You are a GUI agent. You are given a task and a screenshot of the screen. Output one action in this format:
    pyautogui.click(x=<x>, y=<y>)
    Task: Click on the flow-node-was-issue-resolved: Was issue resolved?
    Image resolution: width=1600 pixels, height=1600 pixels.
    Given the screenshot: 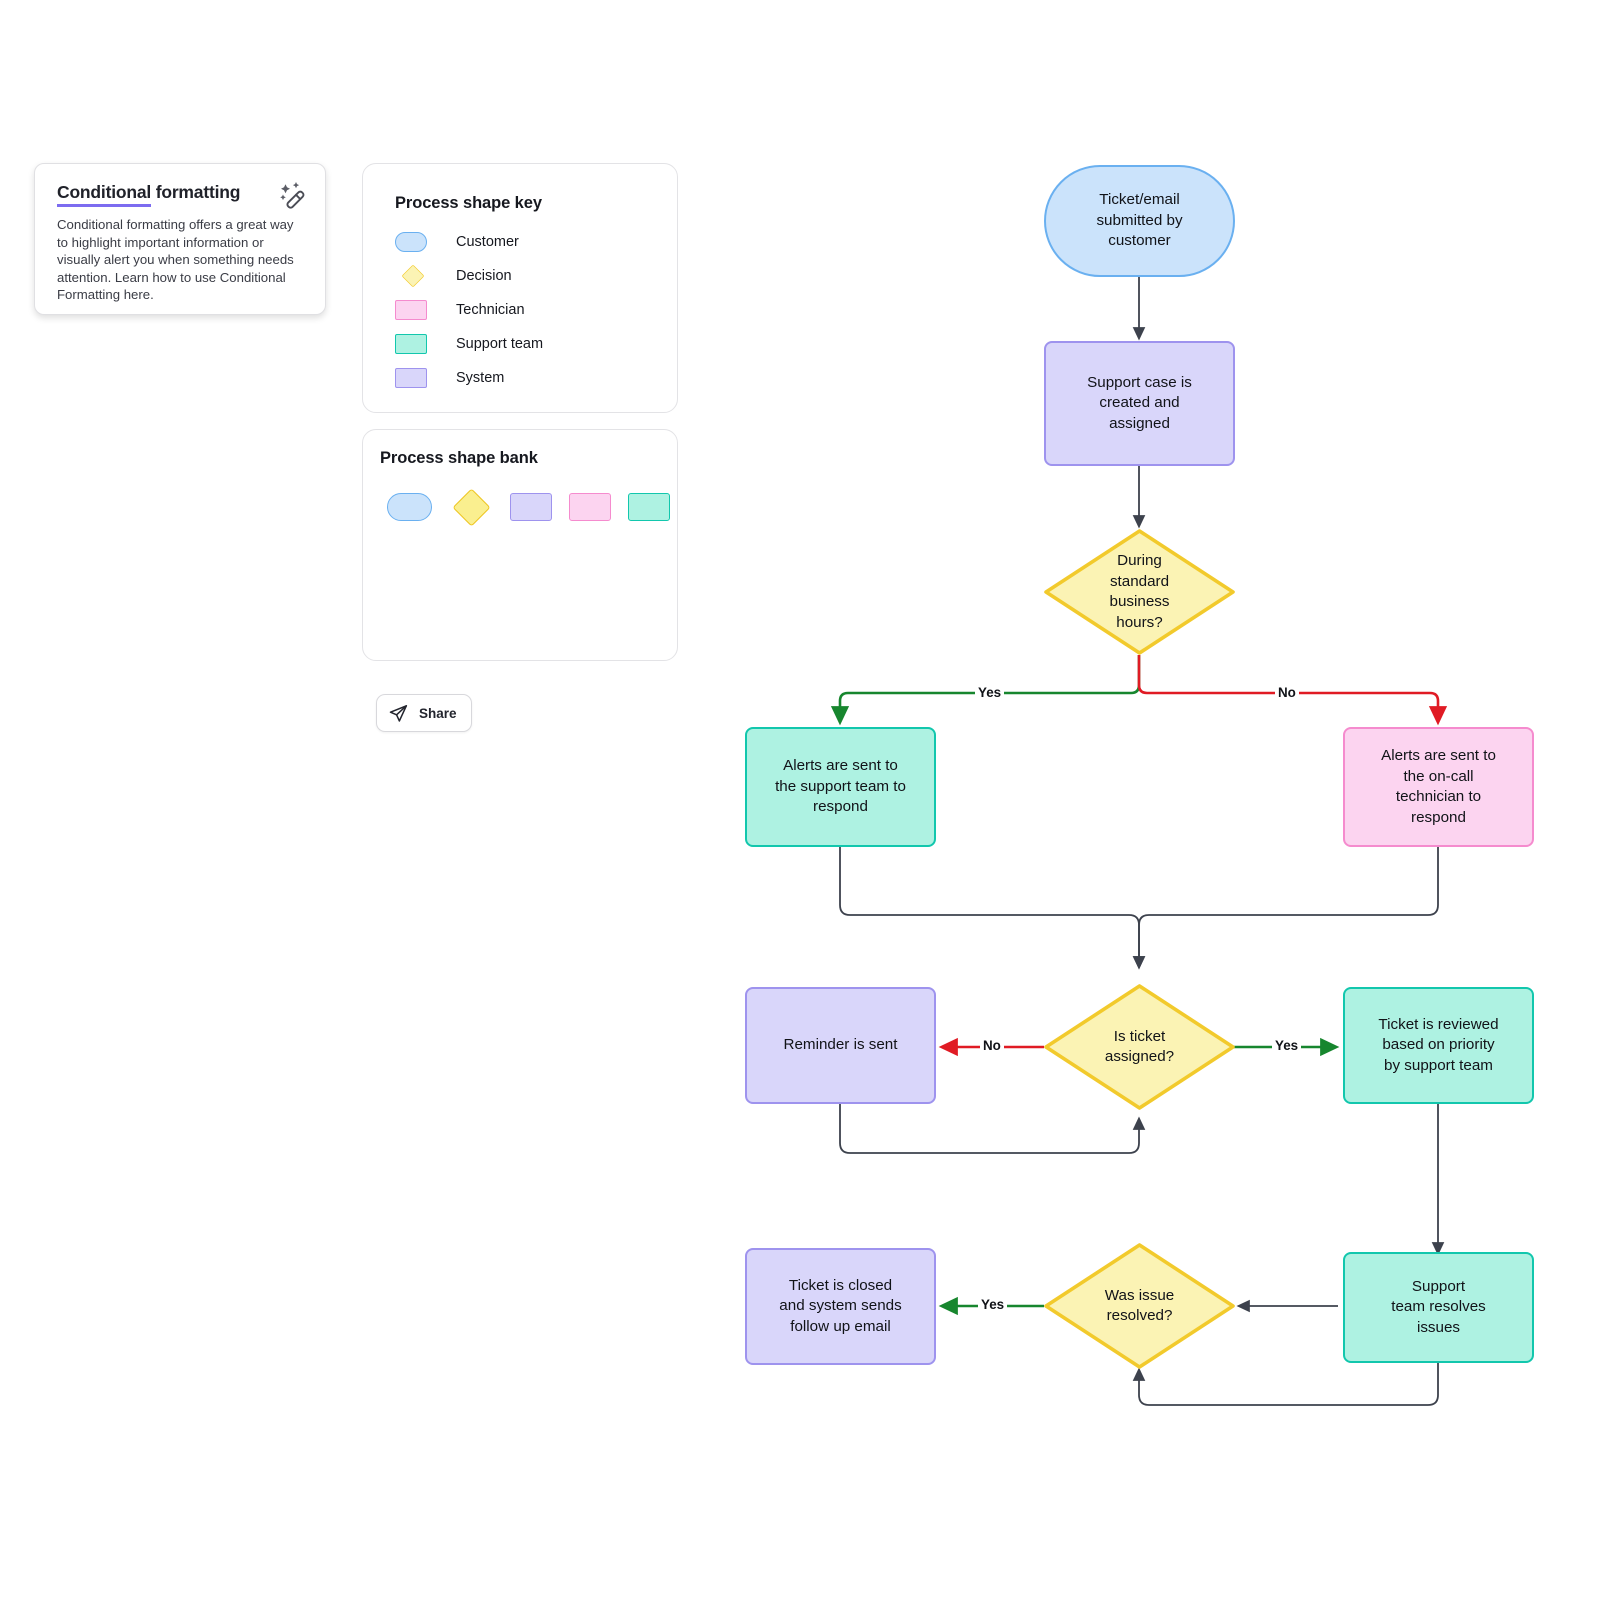 What is the action you would take?
    pyautogui.click(x=1139, y=1306)
    